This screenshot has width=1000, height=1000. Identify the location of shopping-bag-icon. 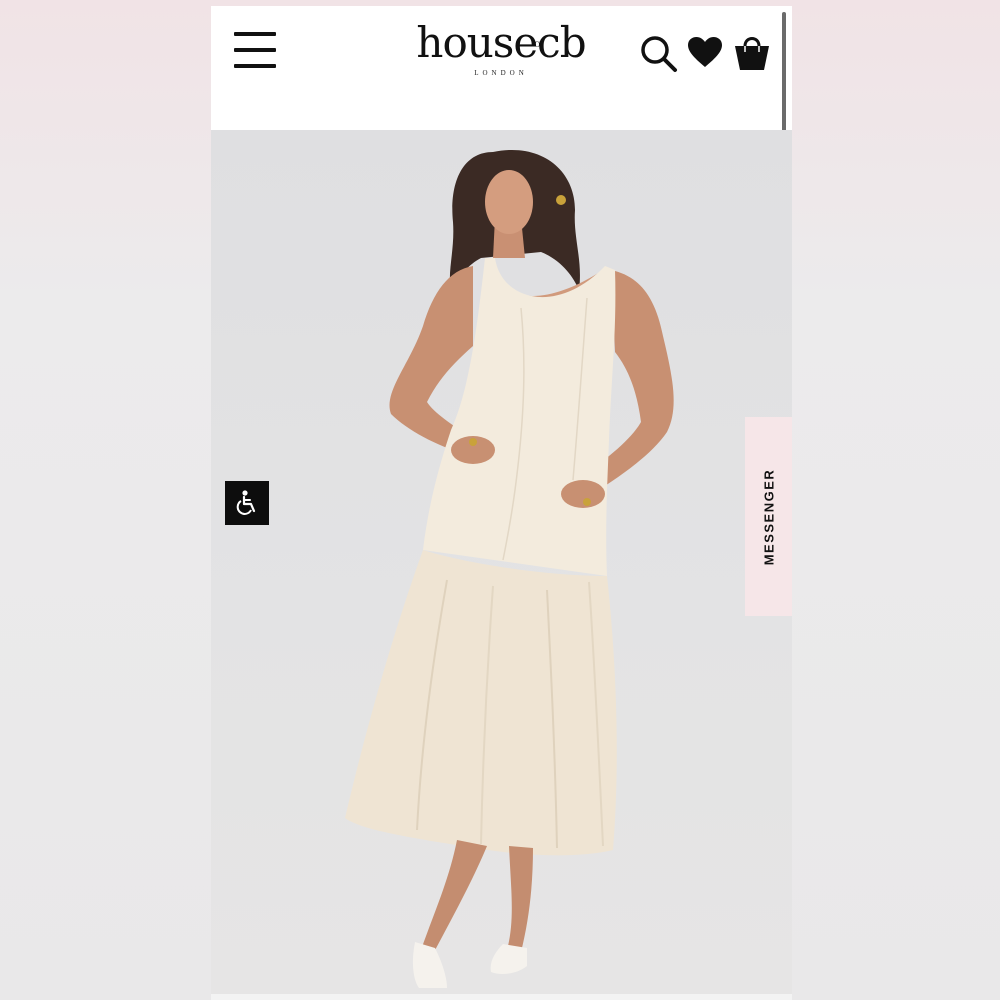
(752, 52).